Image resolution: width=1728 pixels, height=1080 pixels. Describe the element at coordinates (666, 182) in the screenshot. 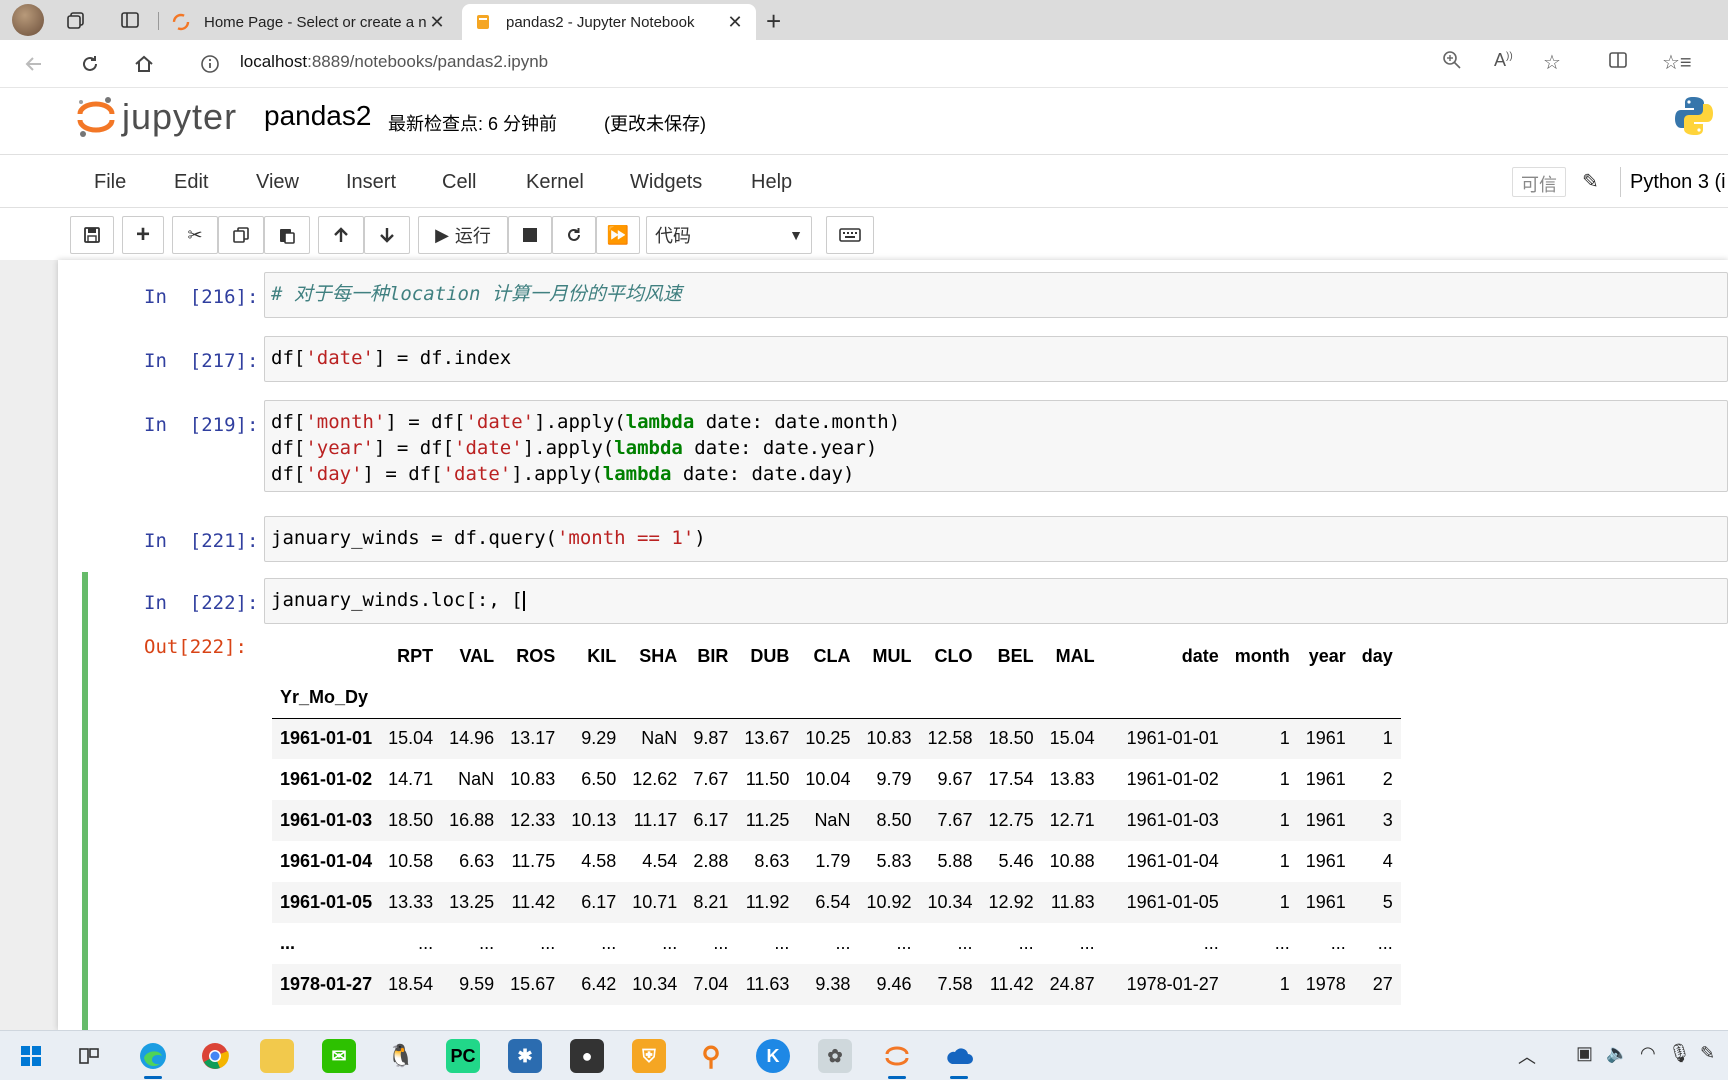

I see `menu-widgets: Widgets` at that location.